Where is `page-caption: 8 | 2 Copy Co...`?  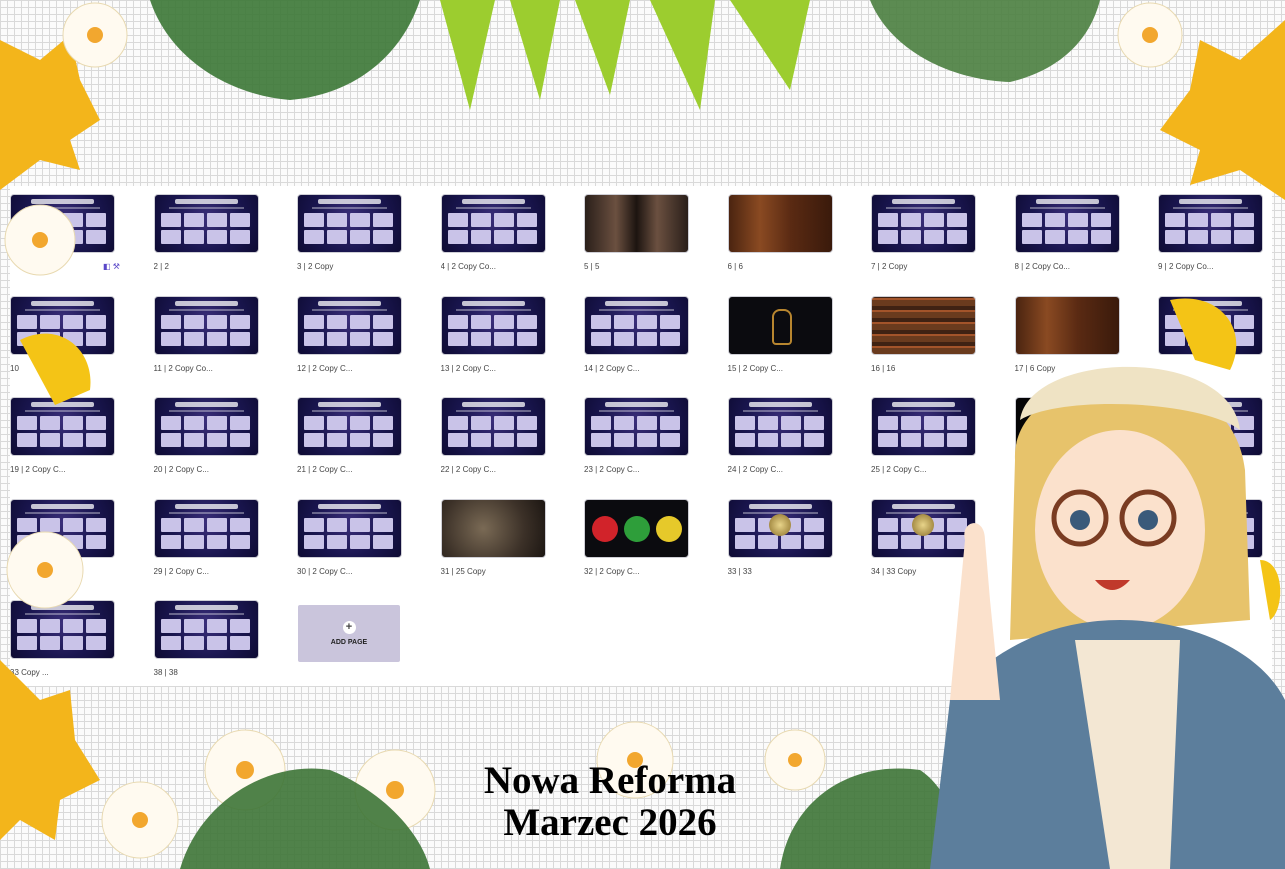
page-caption: 8 | 2 Copy Co... is located at coordinates (1042, 266).